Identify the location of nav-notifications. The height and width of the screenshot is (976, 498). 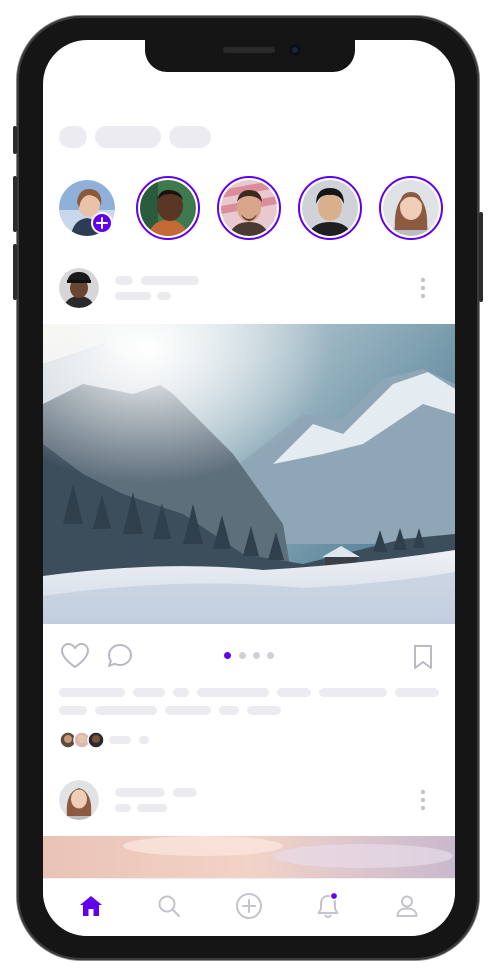
(328, 906).